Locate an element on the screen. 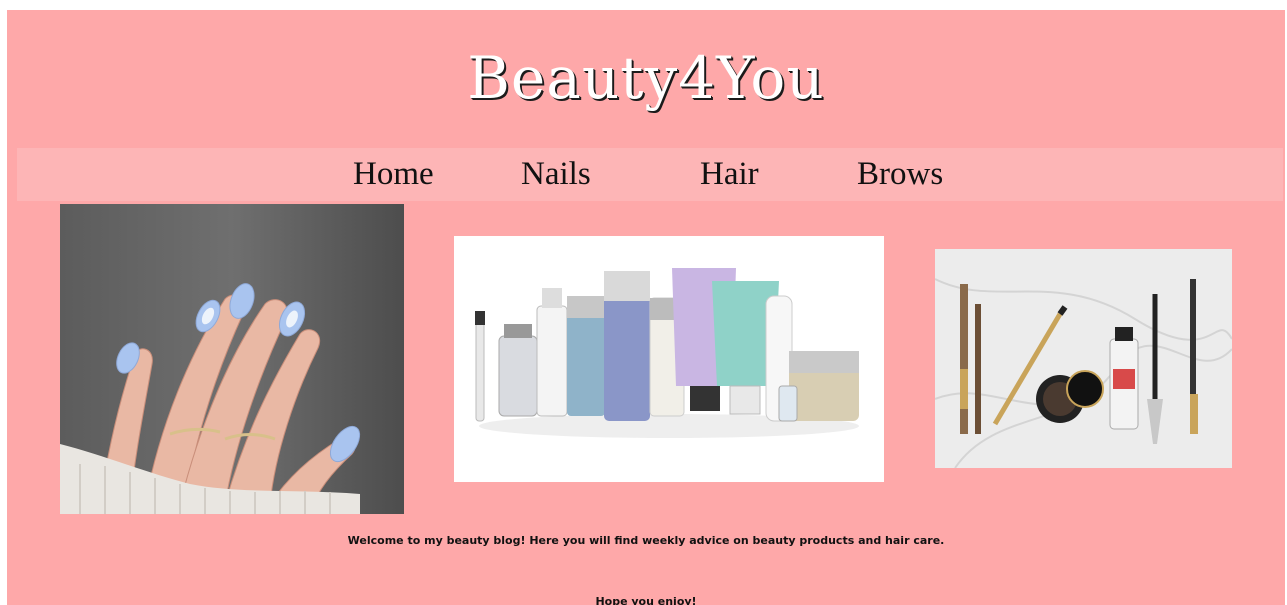 This screenshot has height=605, width=1287. nav-hair: Hair is located at coordinates (729, 174).